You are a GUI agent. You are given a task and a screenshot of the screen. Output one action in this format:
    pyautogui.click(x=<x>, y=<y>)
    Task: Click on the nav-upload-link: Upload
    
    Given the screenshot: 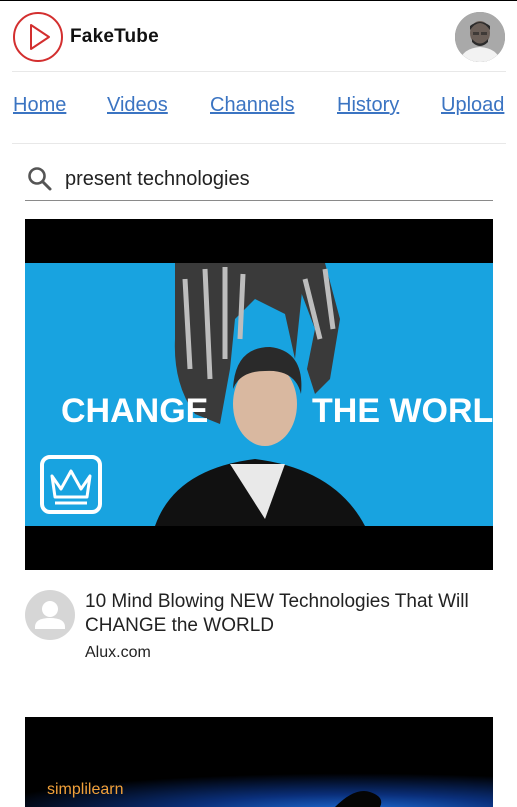 What is the action you would take?
    pyautogui.click(x=472, y=105)
    